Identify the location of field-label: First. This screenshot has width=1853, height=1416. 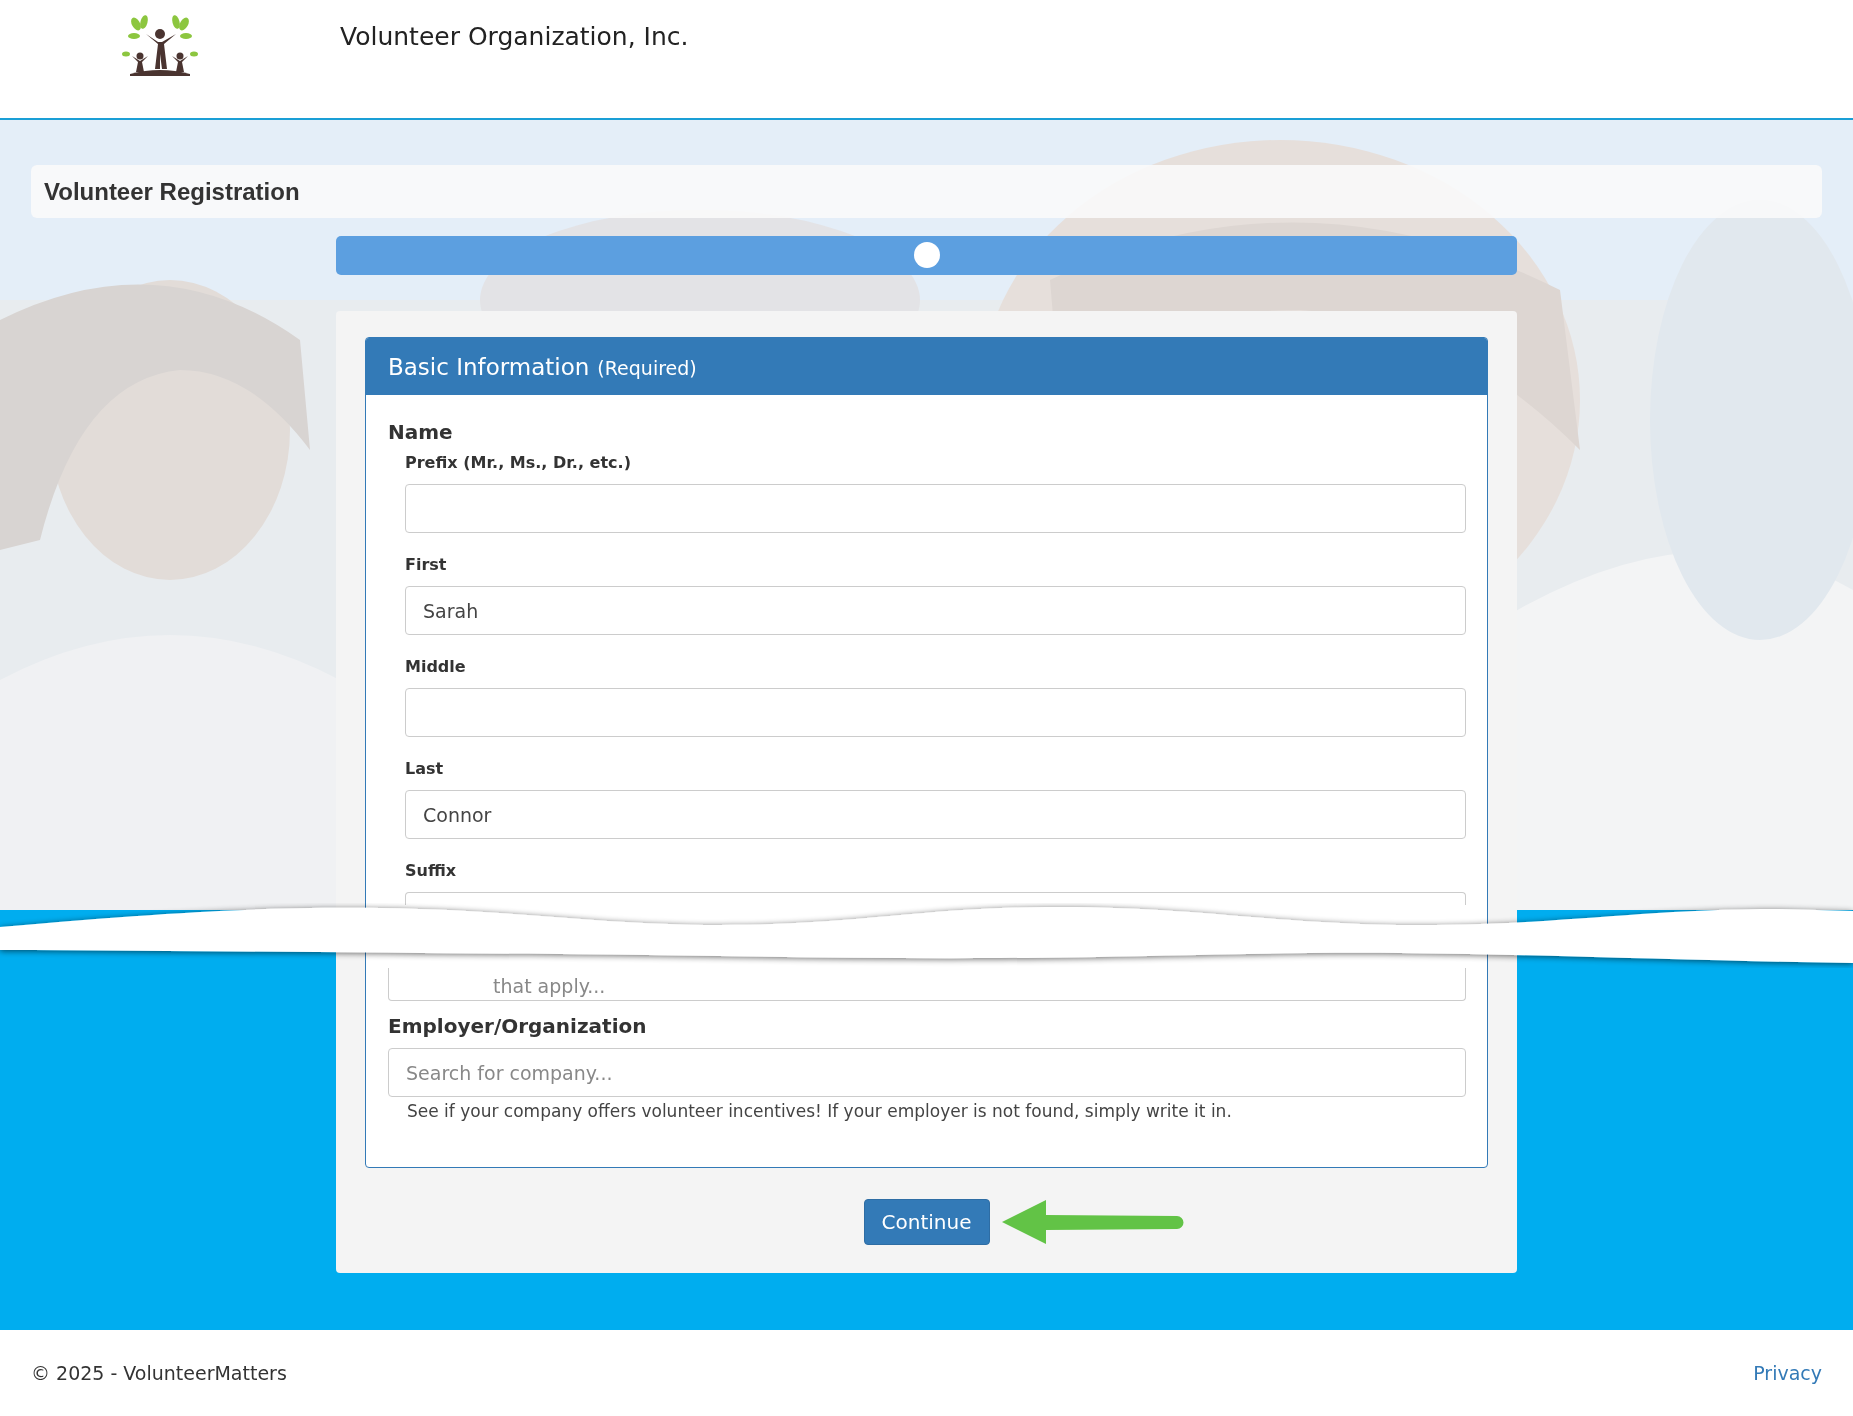
(426, 565).